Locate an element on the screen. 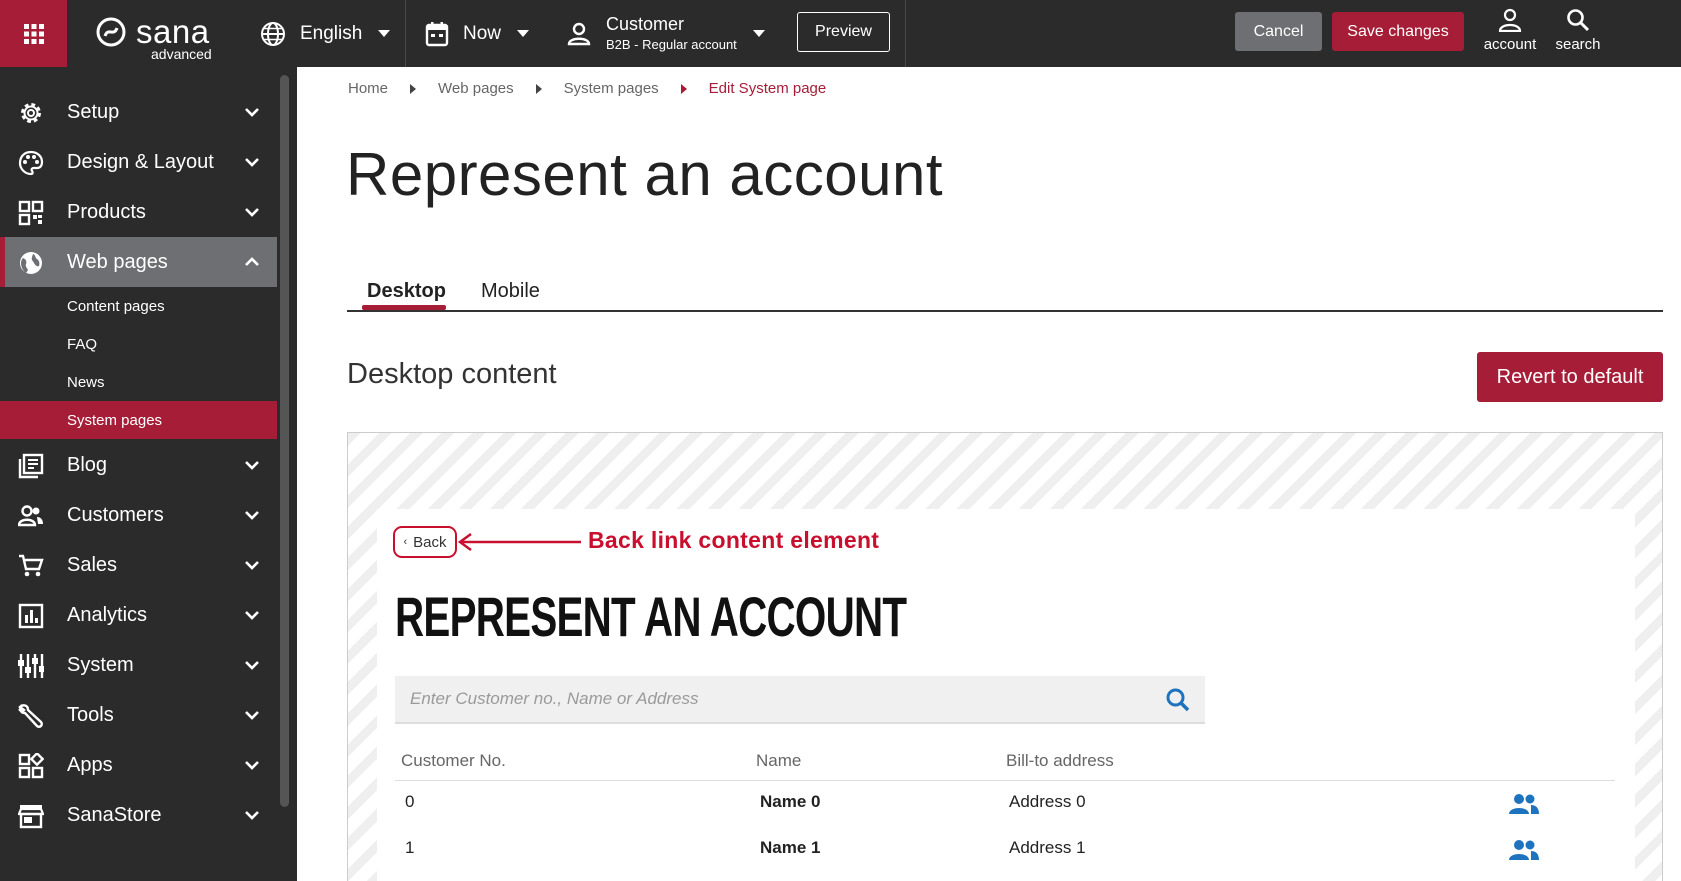 This screenshot has height=881, width=1681. calendar-icon is located at coordinates (437, 33).